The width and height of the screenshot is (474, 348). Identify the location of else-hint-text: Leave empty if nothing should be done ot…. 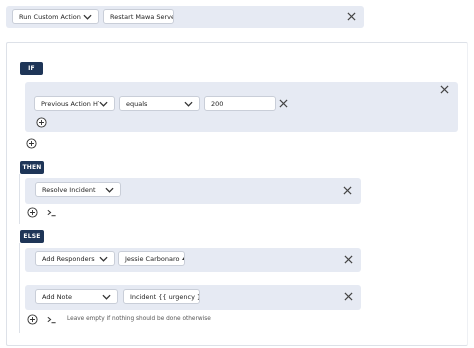
(139, 319).